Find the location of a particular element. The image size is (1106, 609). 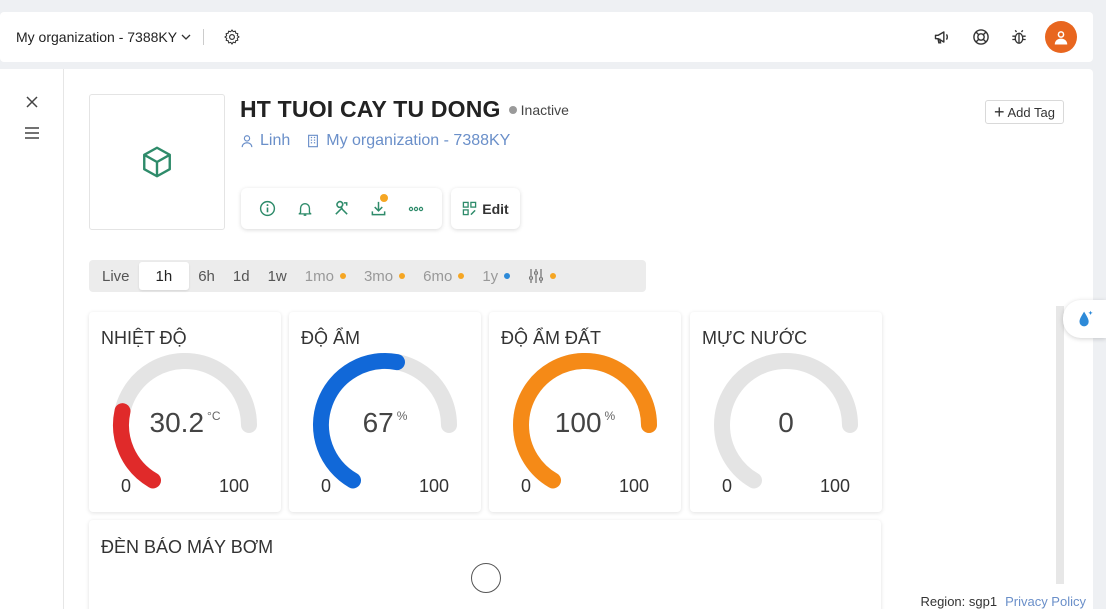

gauge-value-number: 30.2 is located at coordinates (177, 422).